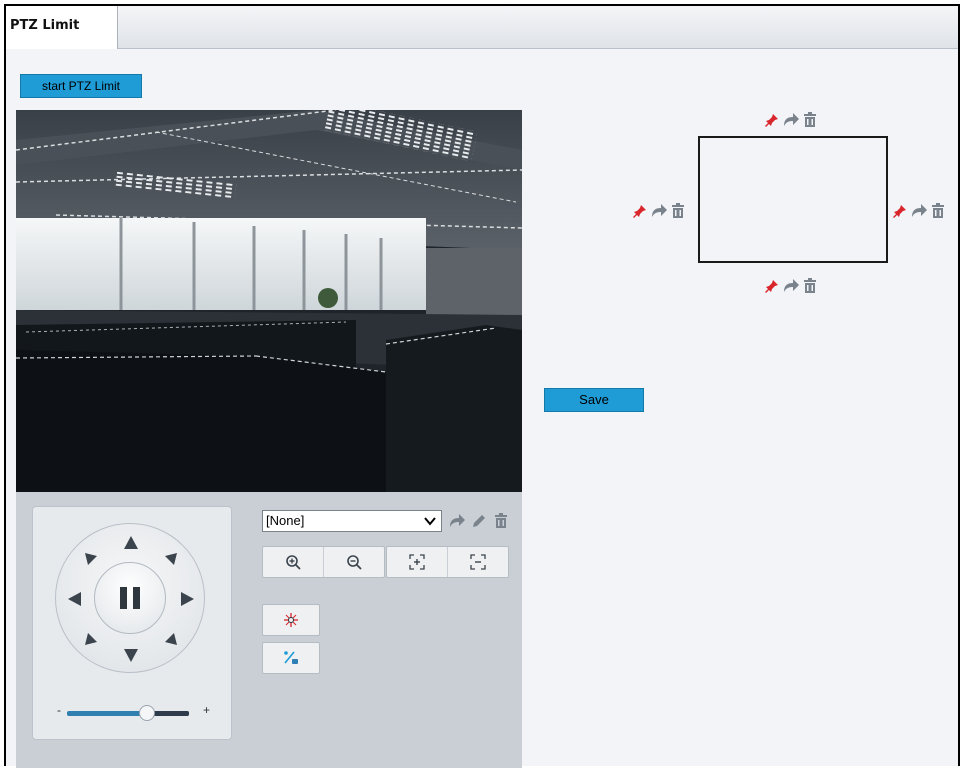  What do you see at coordinates (75, 599) in the screenshot?
I see `pan-left-arrow-icon` at bounding box center [75, 599].